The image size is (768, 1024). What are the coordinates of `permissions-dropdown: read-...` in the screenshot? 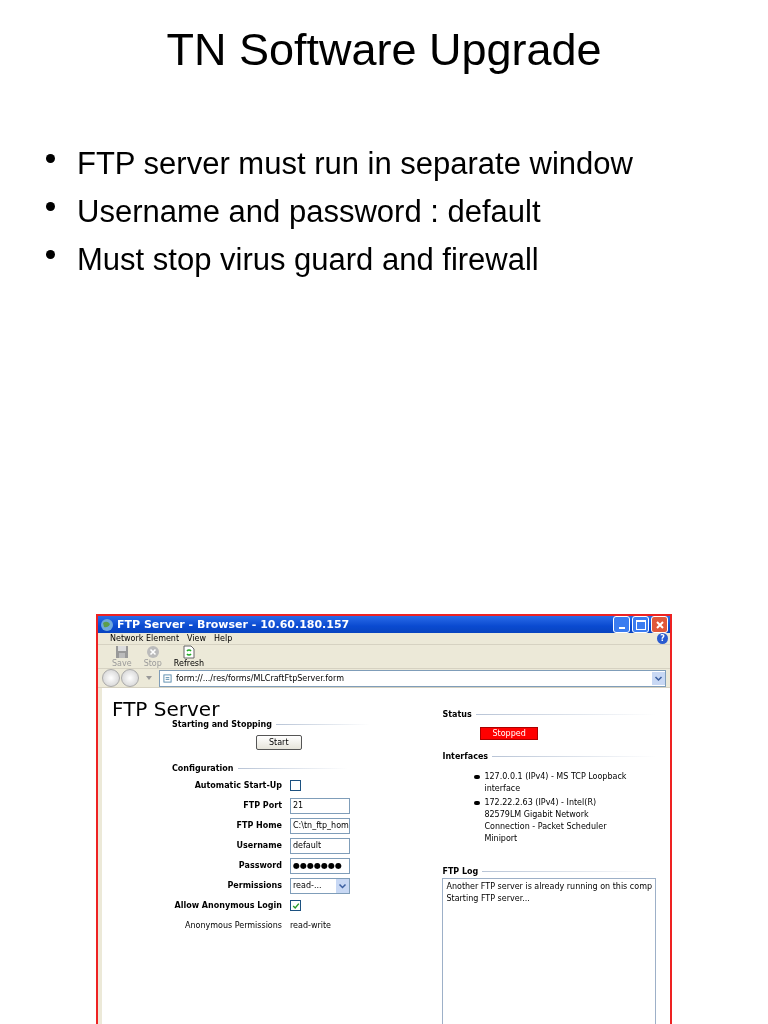 It's located at (320, 885).